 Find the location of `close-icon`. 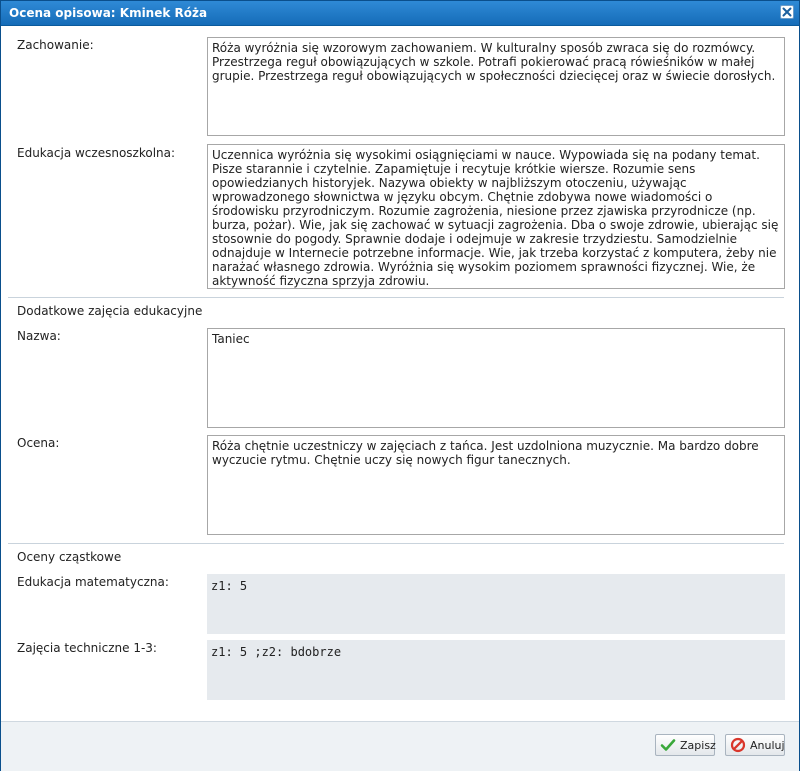

close-icon is located at coordinates (787, 12).